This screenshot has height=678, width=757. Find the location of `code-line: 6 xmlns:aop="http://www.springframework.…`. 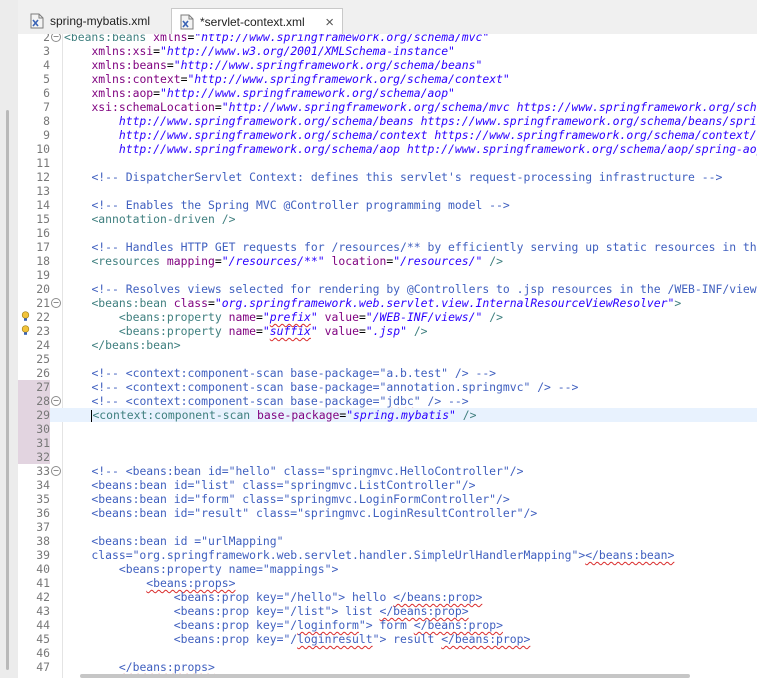

code-line: 6 xmlns:aop="http://www.springframework.… is located at coordinates (387, 93).